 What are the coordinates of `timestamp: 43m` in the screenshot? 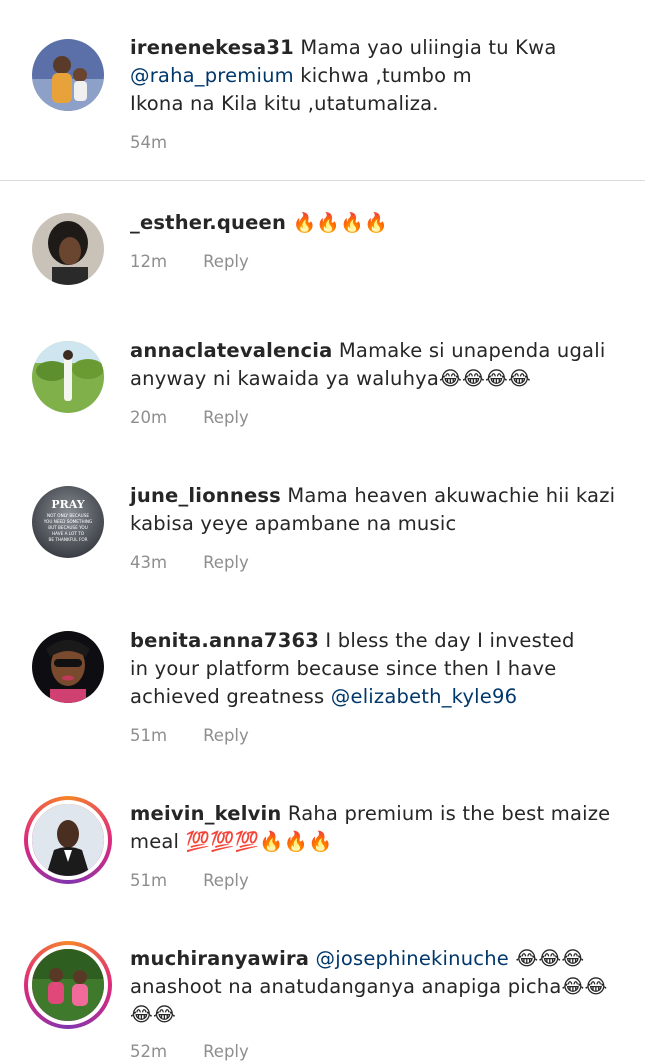 It's located at (149, 562).